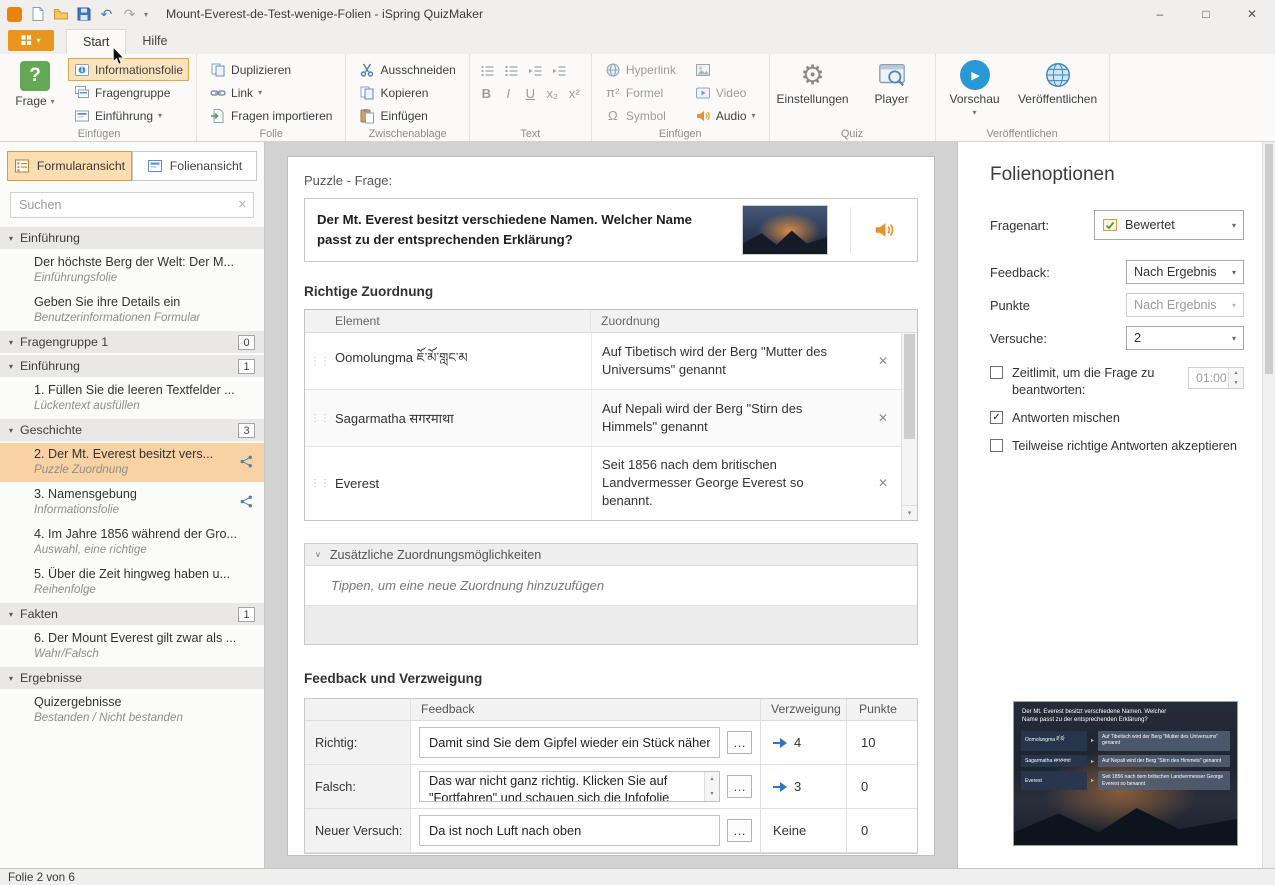 Image resolution: width=1275 pixels, height=885 pixels. I want to click on subscript-button: x₂, so click(552, 93).